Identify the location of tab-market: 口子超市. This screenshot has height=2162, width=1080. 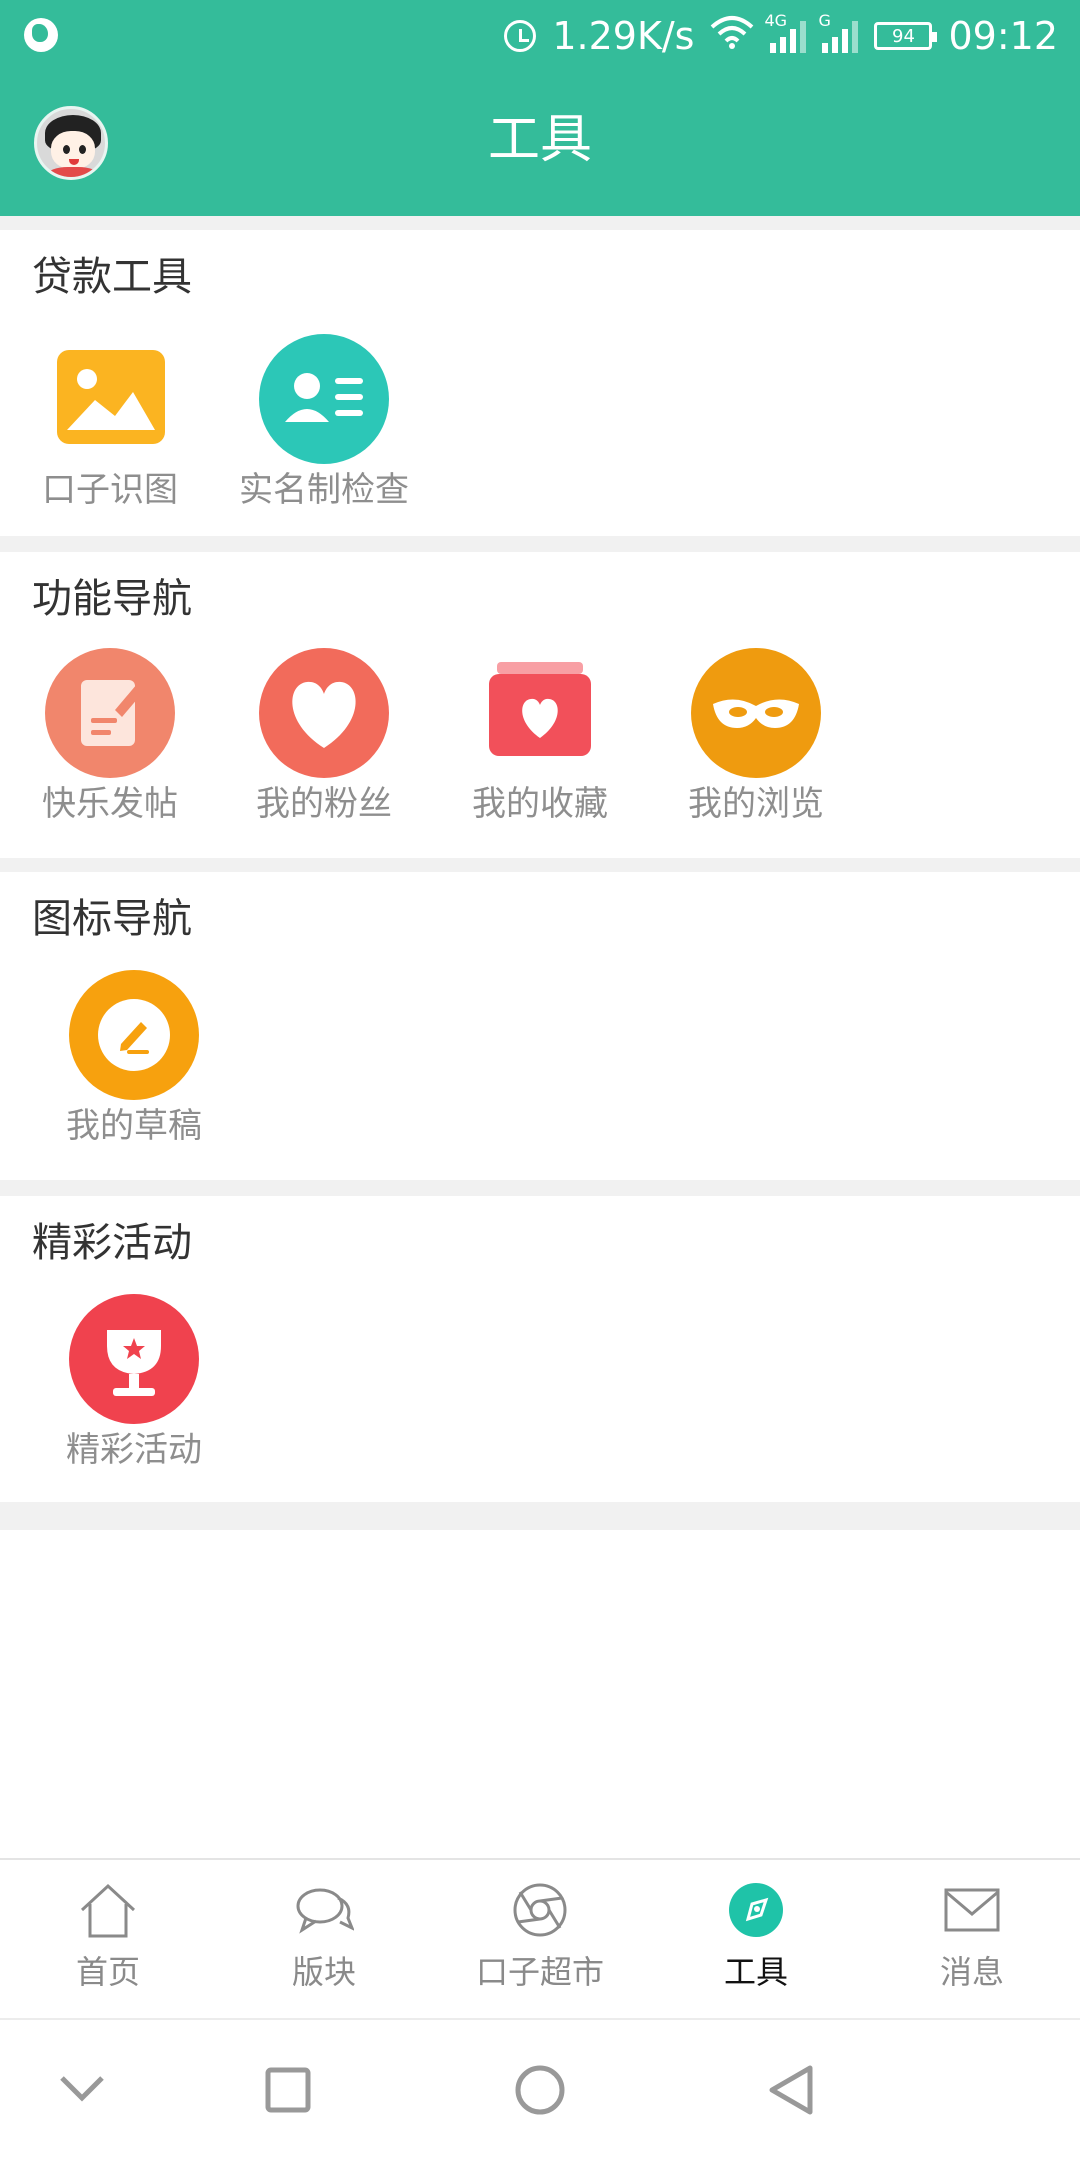
(540, 1937).